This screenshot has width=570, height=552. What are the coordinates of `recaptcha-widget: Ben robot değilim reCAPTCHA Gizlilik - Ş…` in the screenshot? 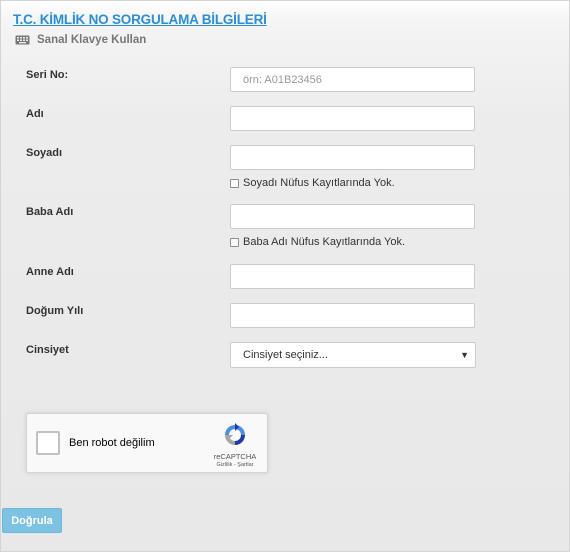 It's located at (147, 443).